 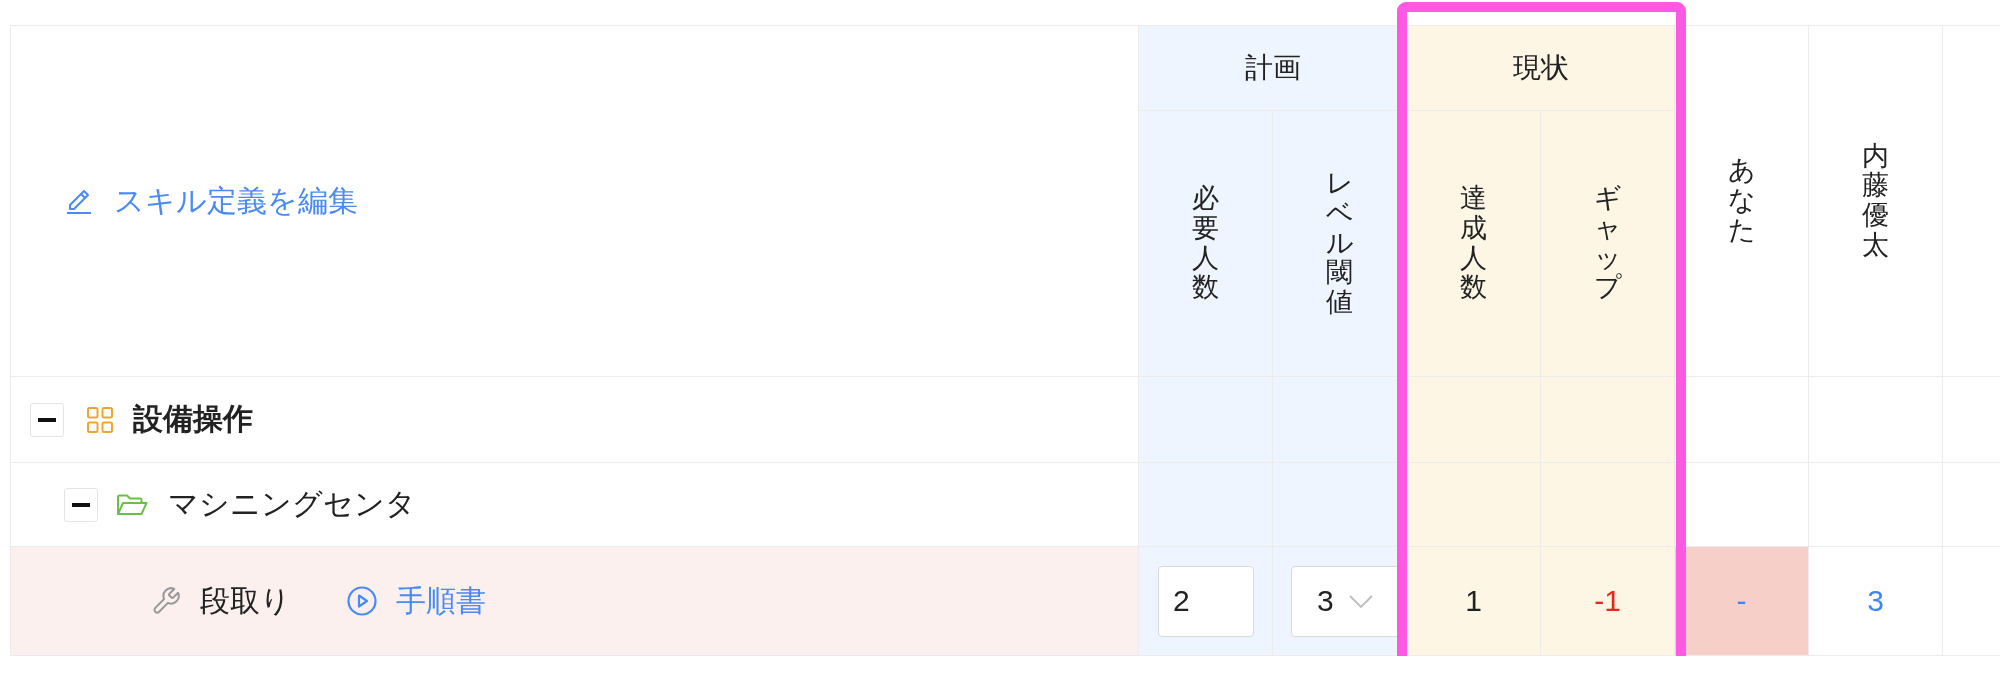 What do you see at coordinates (1607, 601) in the screenshot?
I see `gap-value: -1` at bounding box center [1607, 601].